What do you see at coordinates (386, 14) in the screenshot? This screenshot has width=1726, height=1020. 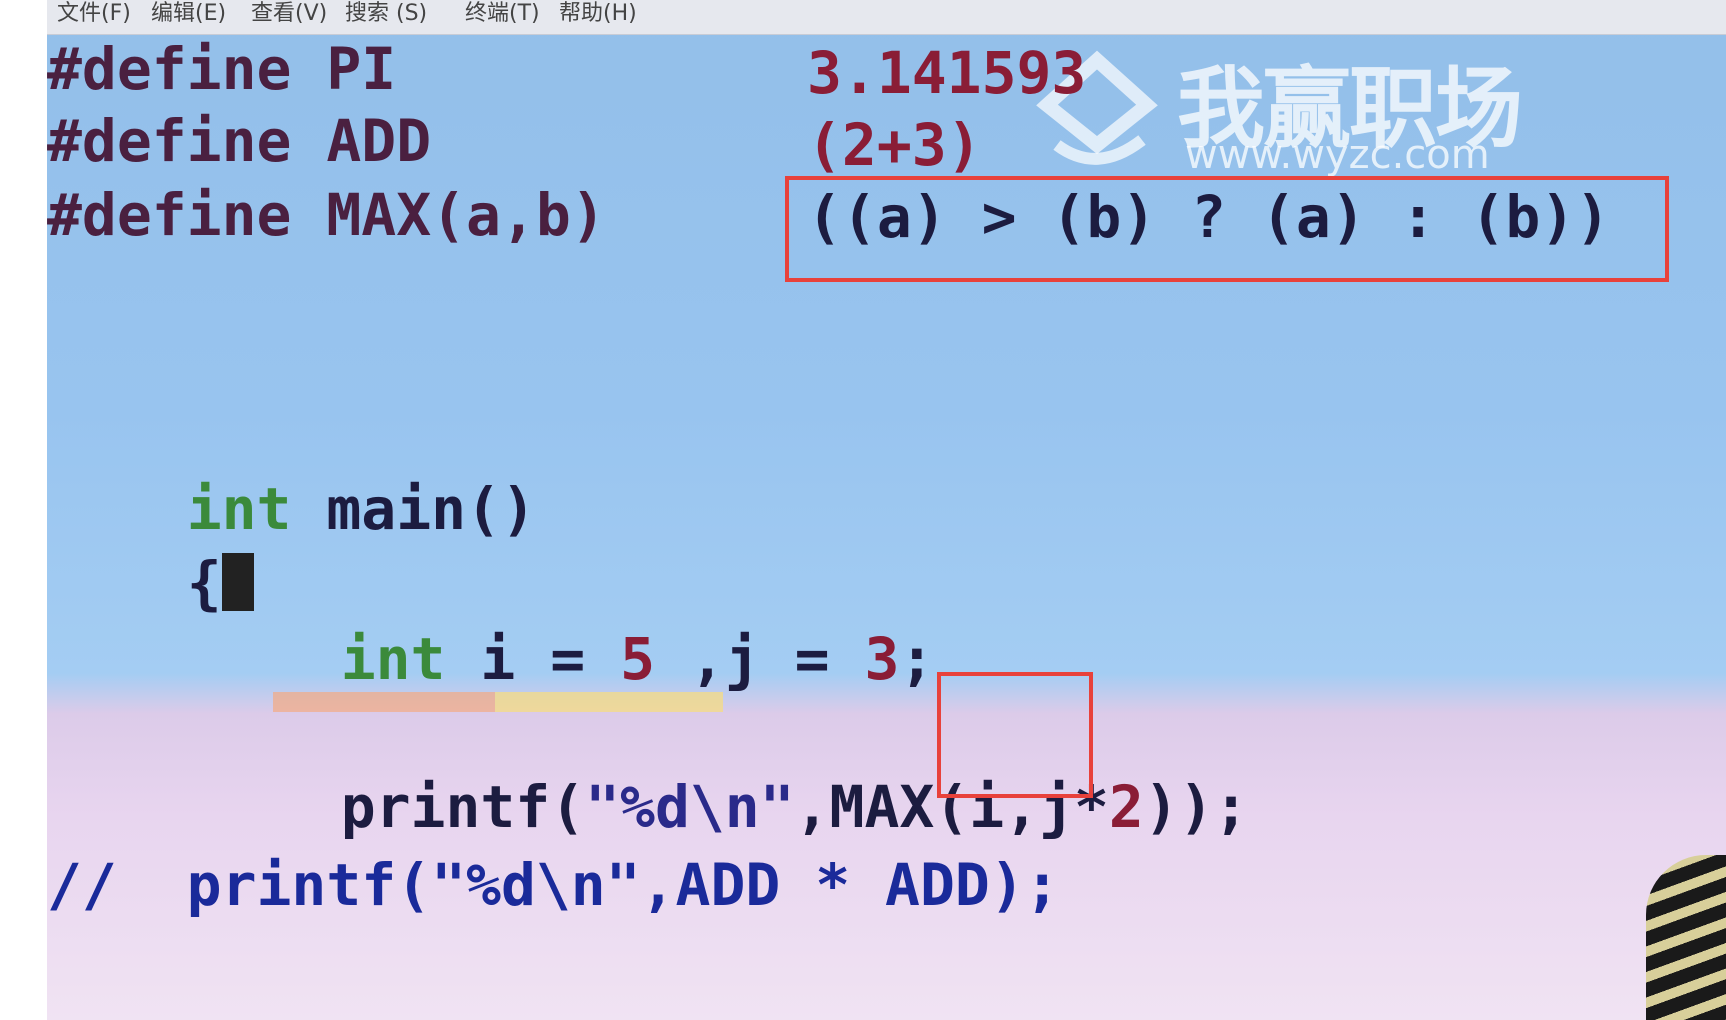 I see `menu-search: 搜索 (S)` at bounding box center [386, 14].